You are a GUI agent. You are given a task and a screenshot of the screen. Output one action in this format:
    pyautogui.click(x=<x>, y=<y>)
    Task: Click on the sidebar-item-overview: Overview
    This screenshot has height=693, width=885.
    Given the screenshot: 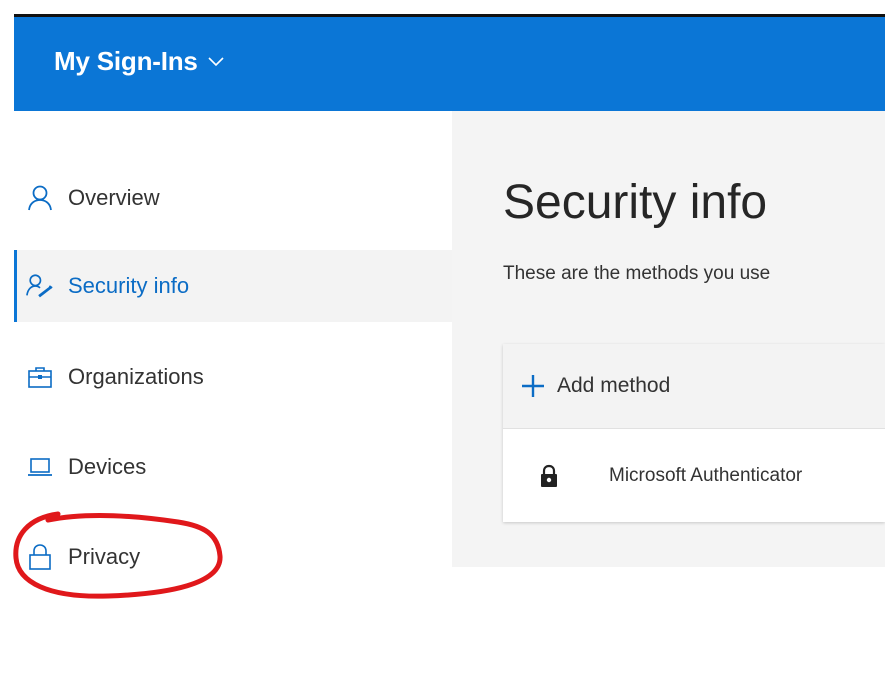 What is the action you would take?
    pyautogui.click(x=233, y=198)
    